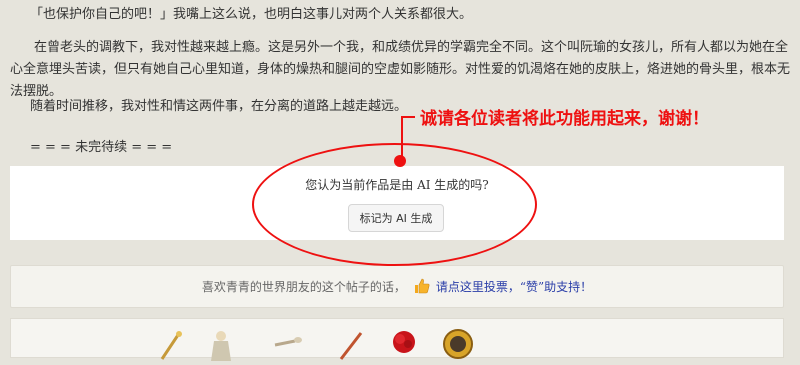 The image size is (800, 365). Describe the element at coordinates (221, 344) in the screenshot. I see `figure-icon` at that location.